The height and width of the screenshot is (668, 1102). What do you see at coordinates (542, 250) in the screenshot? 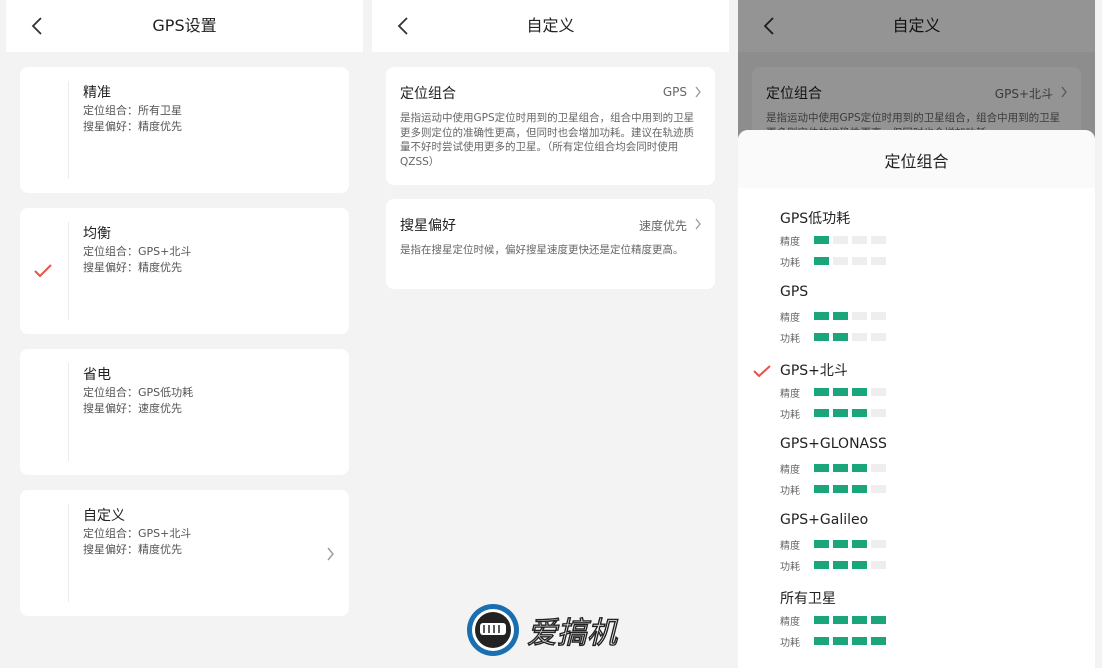
I see `setting-description: 是指在搜星定位时候，偏好搜星速度更快还是定位精度更高。` at bounding box center [542, 250].